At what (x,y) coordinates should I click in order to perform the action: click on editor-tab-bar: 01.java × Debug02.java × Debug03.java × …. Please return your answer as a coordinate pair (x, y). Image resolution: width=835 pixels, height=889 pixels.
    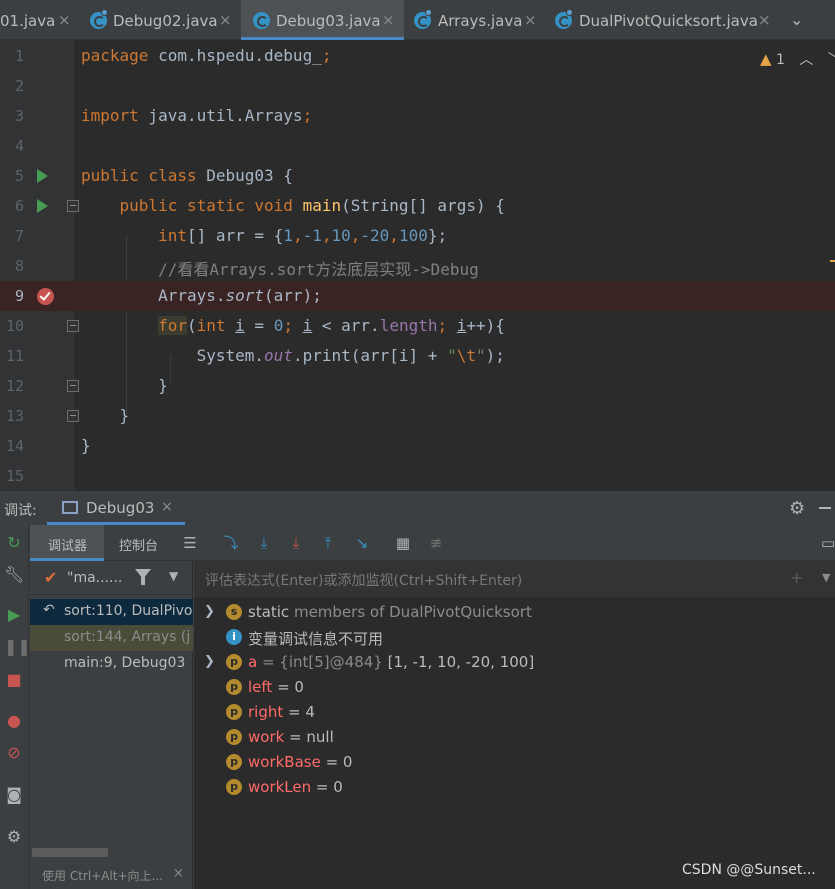
    Looking at the image, I should click on (417, 20).